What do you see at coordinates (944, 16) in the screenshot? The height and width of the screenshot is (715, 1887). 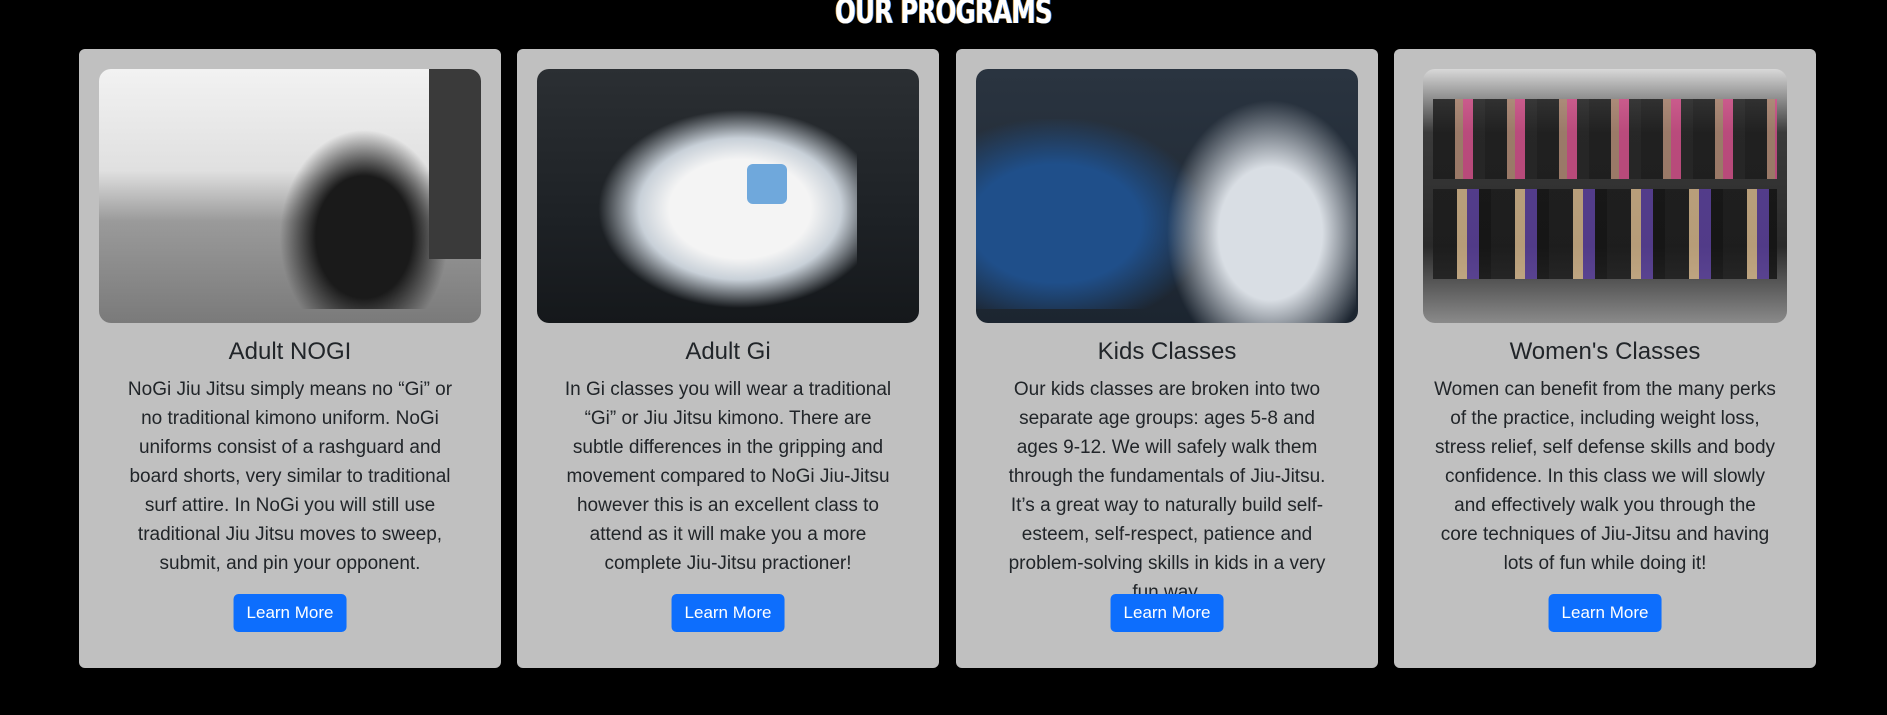 I see `section-title: OUR PROGRAMS` at bounding box center [944, 16].